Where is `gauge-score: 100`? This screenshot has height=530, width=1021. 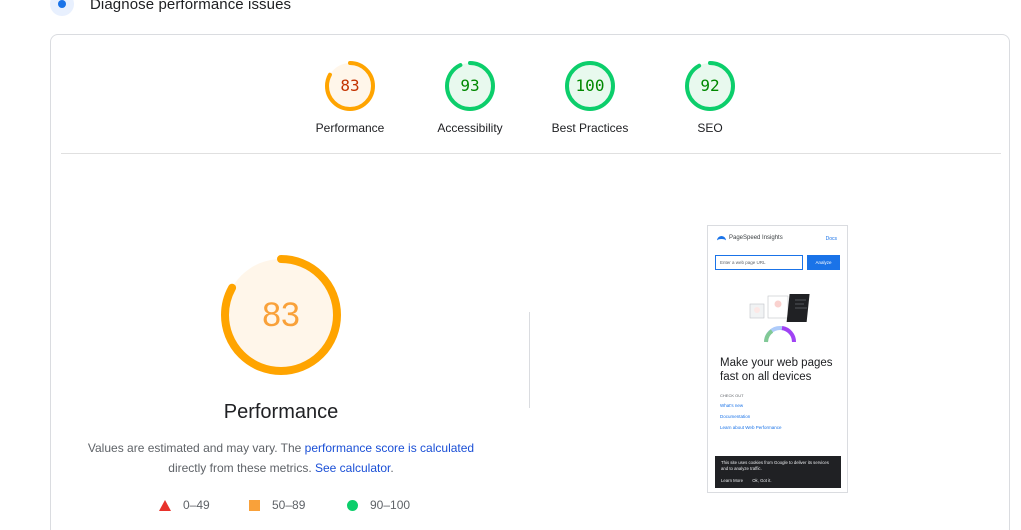
gauge-score: 100 is located at coordinates (590, 85).